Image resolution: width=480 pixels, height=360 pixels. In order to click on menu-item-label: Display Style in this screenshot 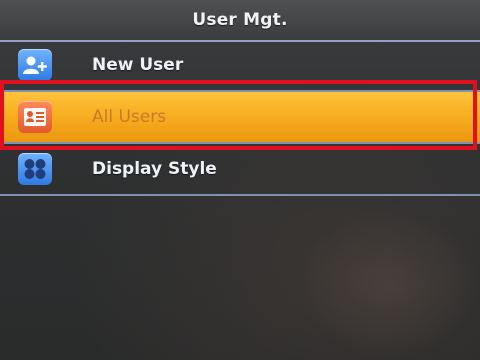, I will do `click(154, 169)`.